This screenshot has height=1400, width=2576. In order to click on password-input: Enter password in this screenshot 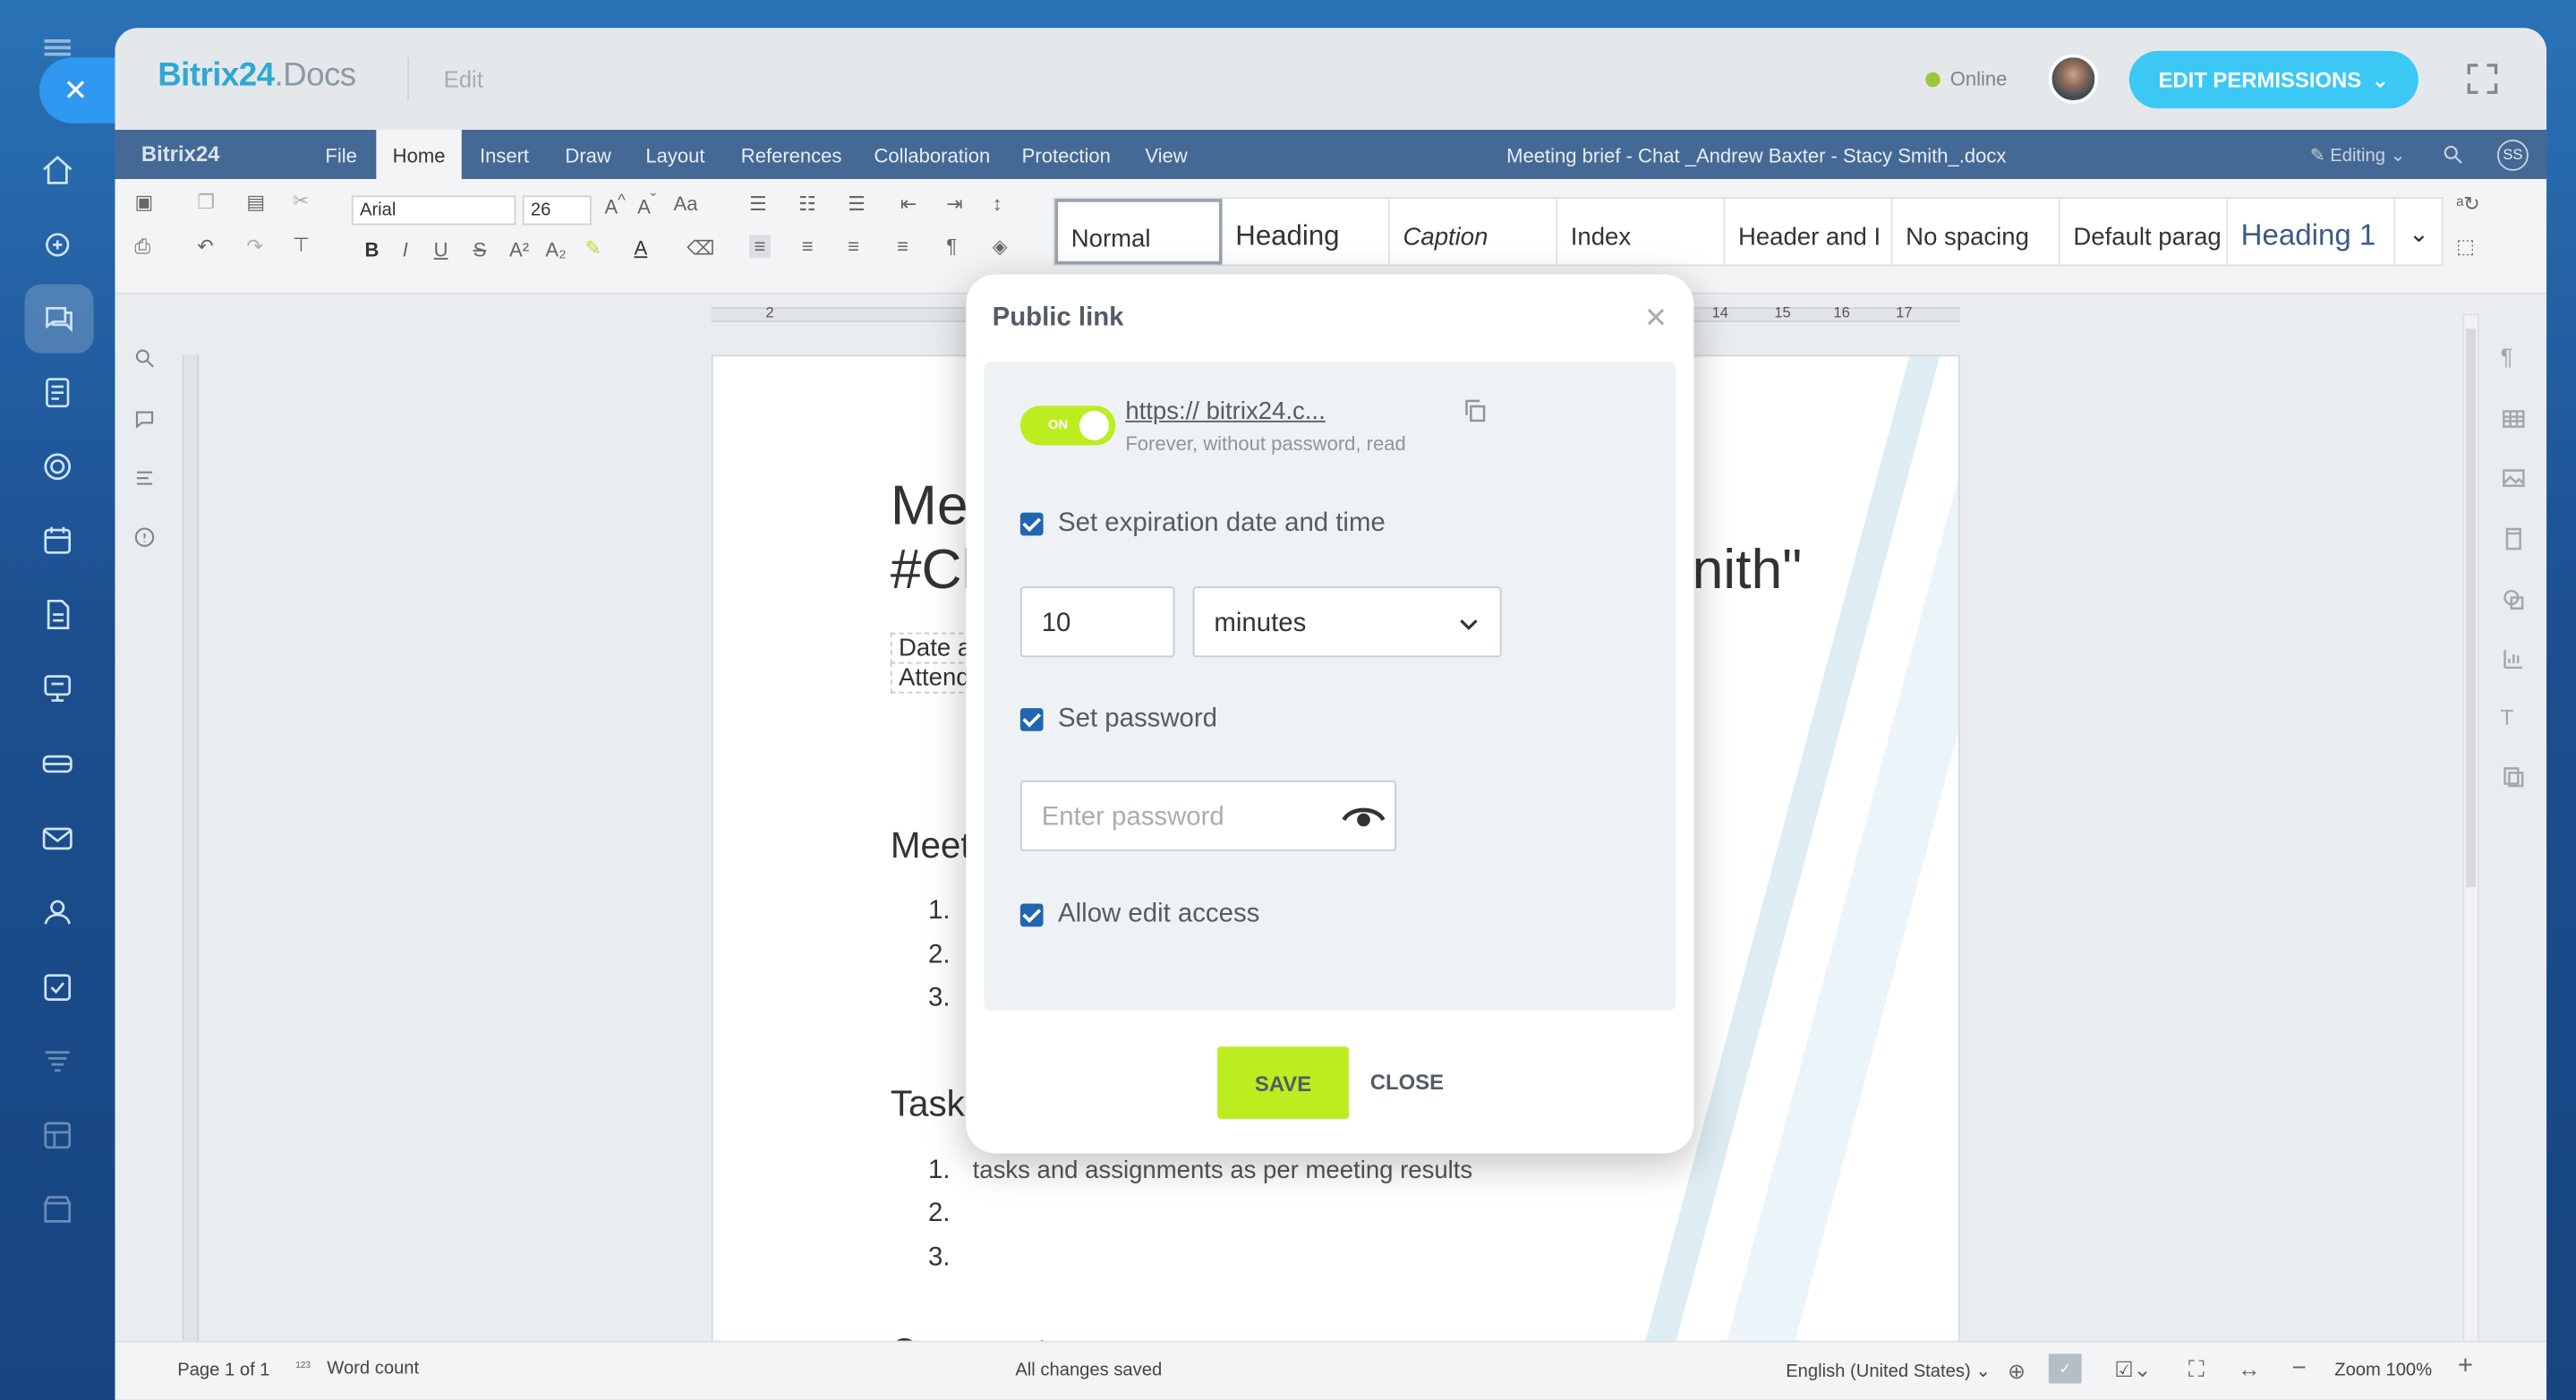, I will do `click(1208, 815)`.